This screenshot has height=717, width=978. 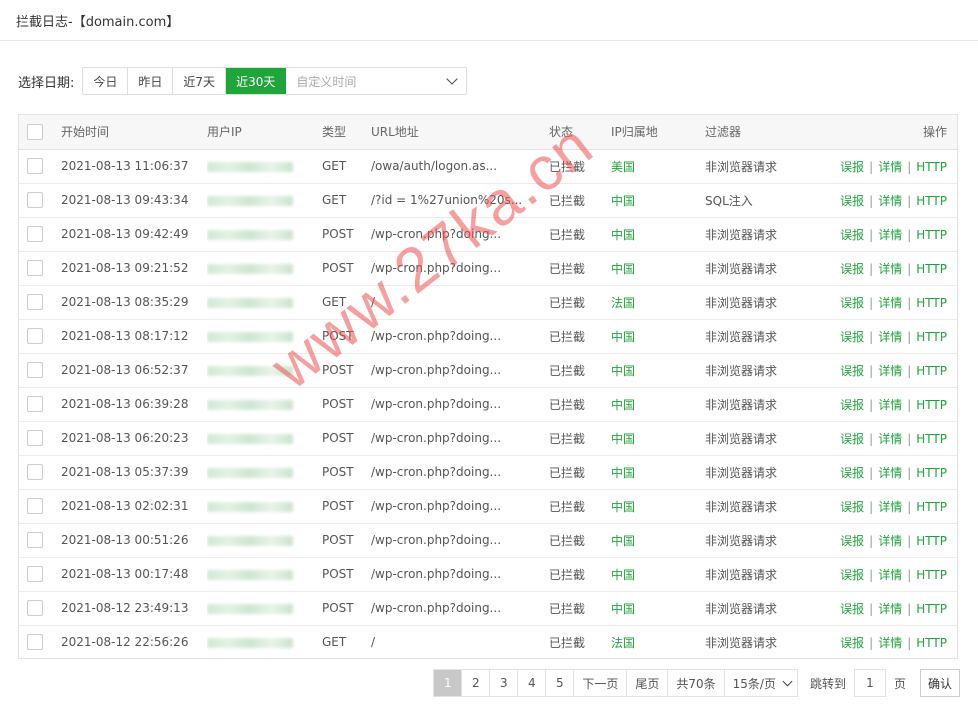 I want to click on page-5: 5, so click(x=560, y=683).